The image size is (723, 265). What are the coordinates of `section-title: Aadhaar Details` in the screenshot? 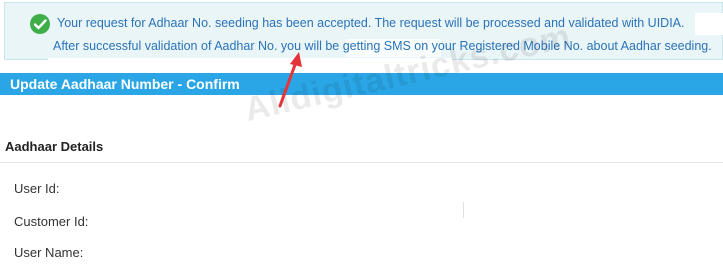 It's located at (54, 146).